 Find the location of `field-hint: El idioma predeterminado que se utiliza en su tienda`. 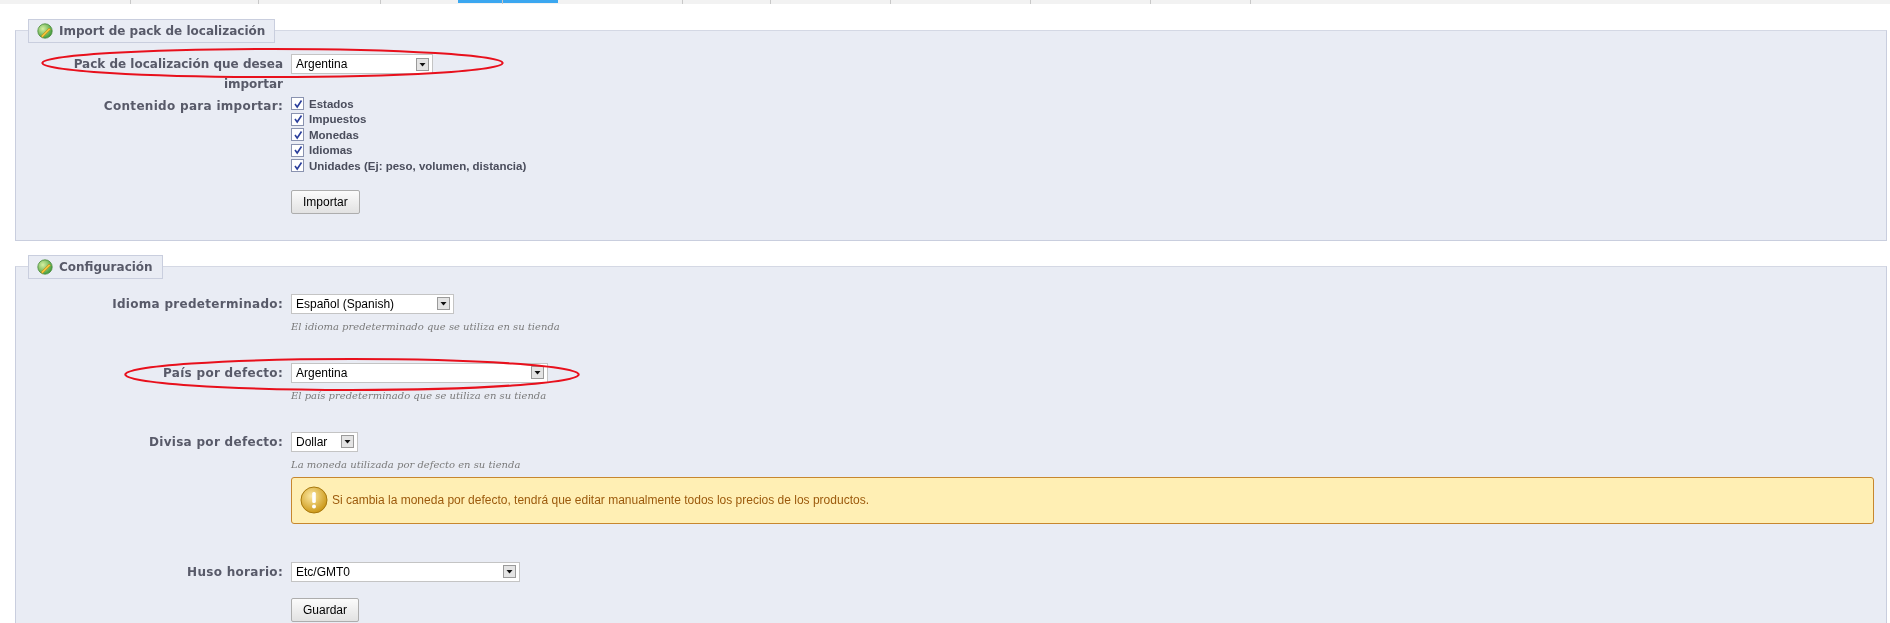

field-hint: El idioma predeterminado que se utiliza en su tienda is located at coordinates (426, 326).